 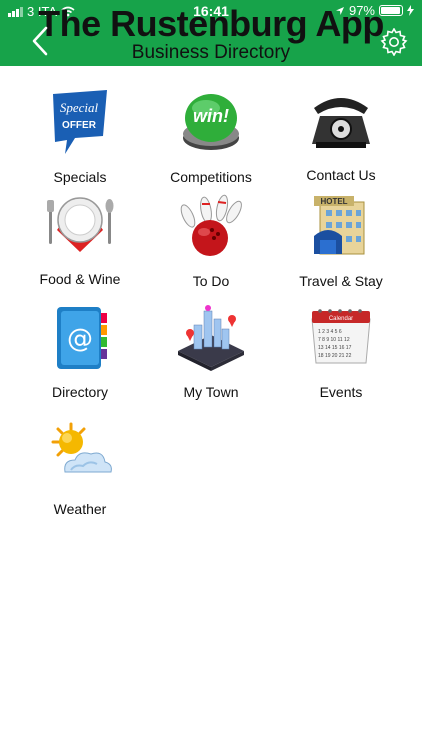 I want to click on menu-tile-my-town: My Town, so click(x=211, y=351).